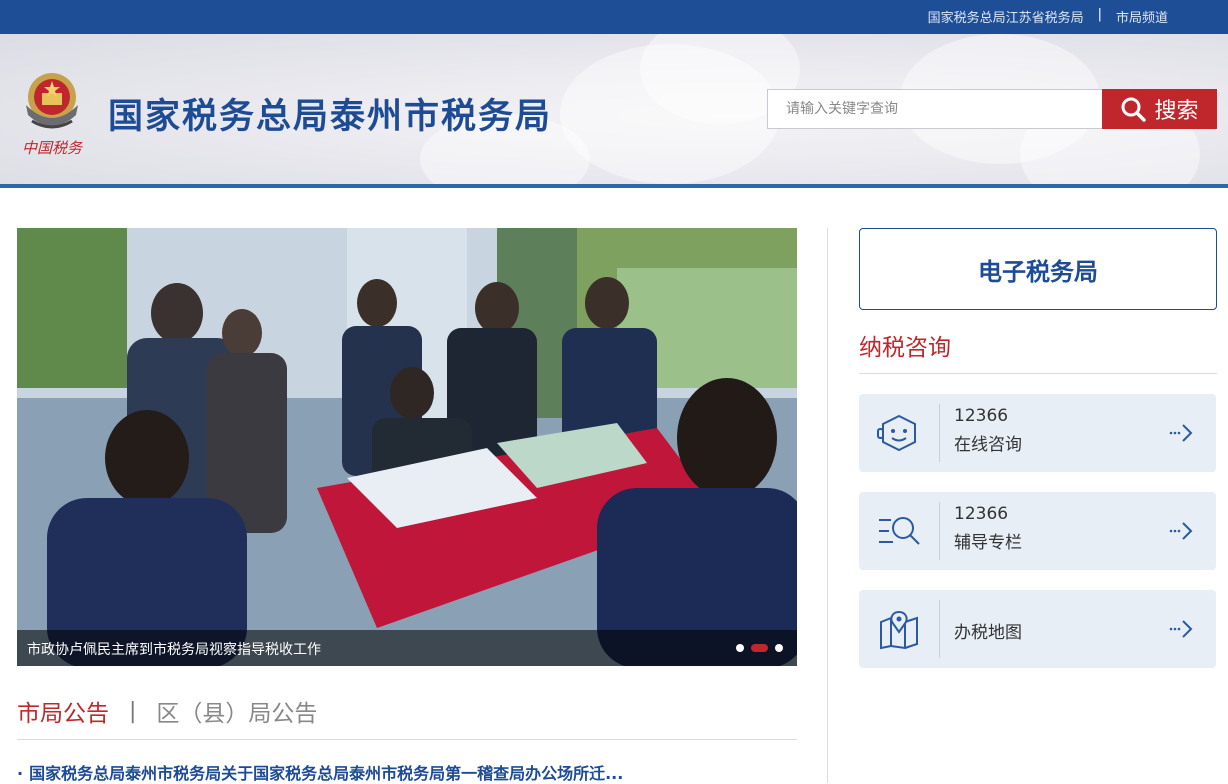  I want to click on notice-tabs: 市局公告 | 区（县）局公告, so click(167, 711).